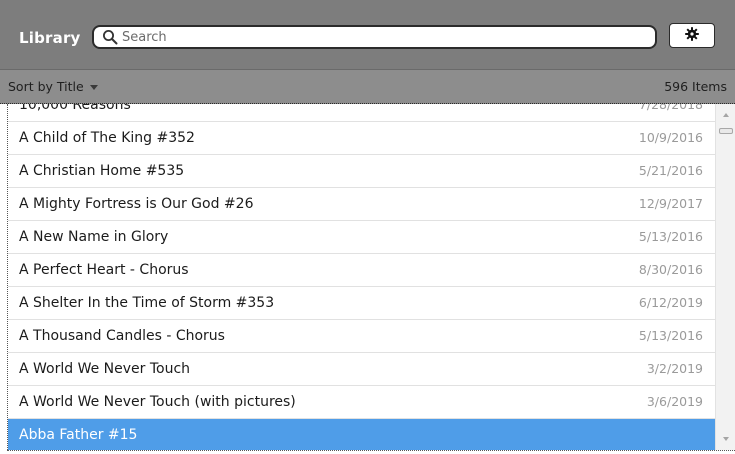 Image resolution: width=735 pixels, height=454 pixels. What do you see at coordinates (695, 86) in the screenshot?
I see `item-count: 596 Items` at bounding box center [695, 86].